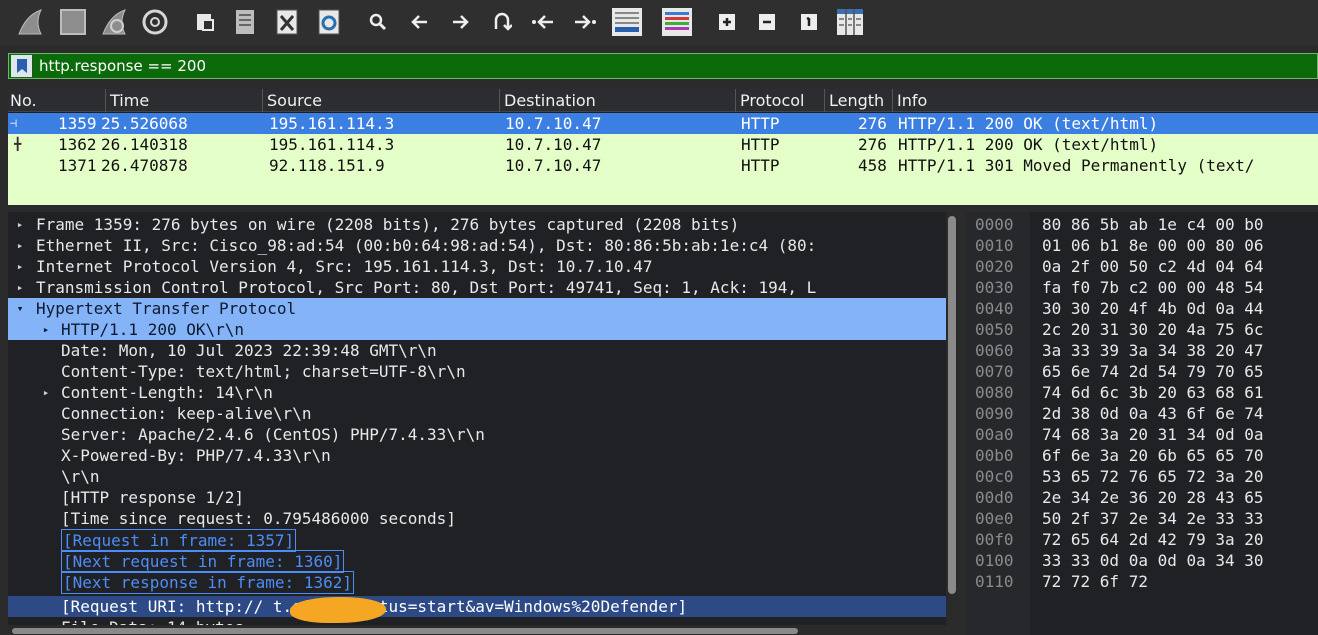 The height and width of the screenshot is (635, 1318). Describe the element at coordinates (872, 123) in the screenshot. I see `packet-length: 276` at that location.